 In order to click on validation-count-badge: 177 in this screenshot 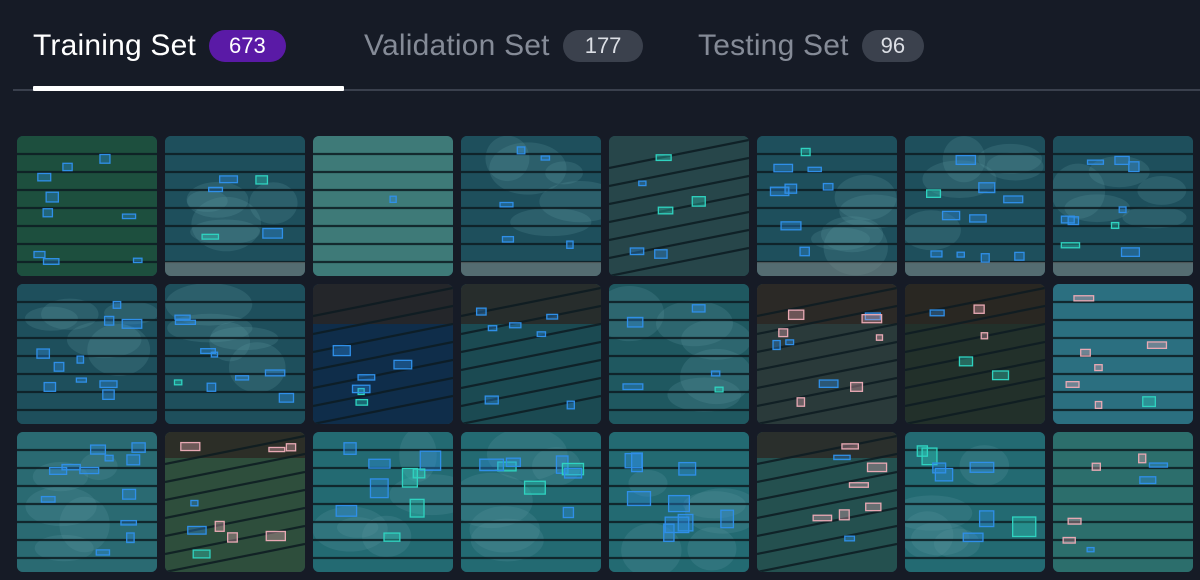, I will do `click(603, 45)`.